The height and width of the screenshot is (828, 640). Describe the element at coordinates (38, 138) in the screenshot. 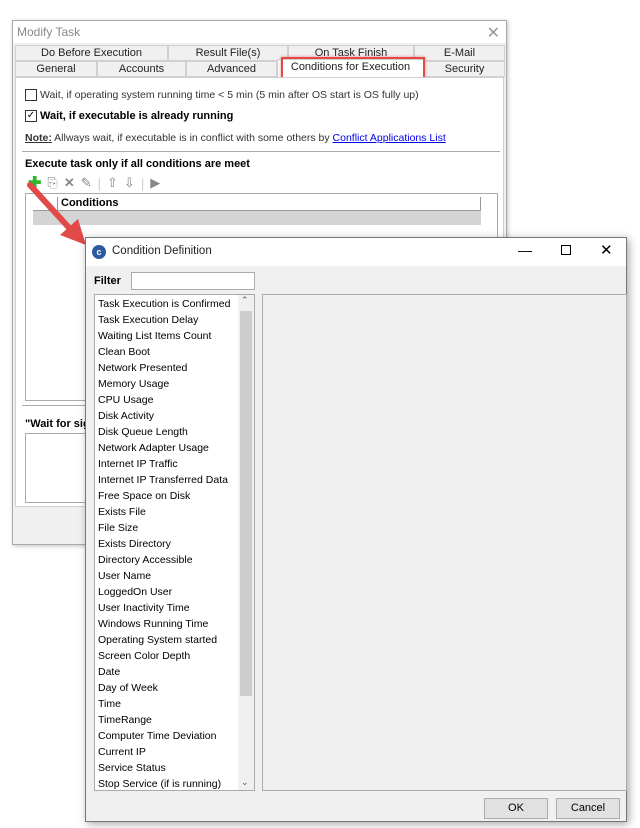

I see `note-label: Note:` at that location.